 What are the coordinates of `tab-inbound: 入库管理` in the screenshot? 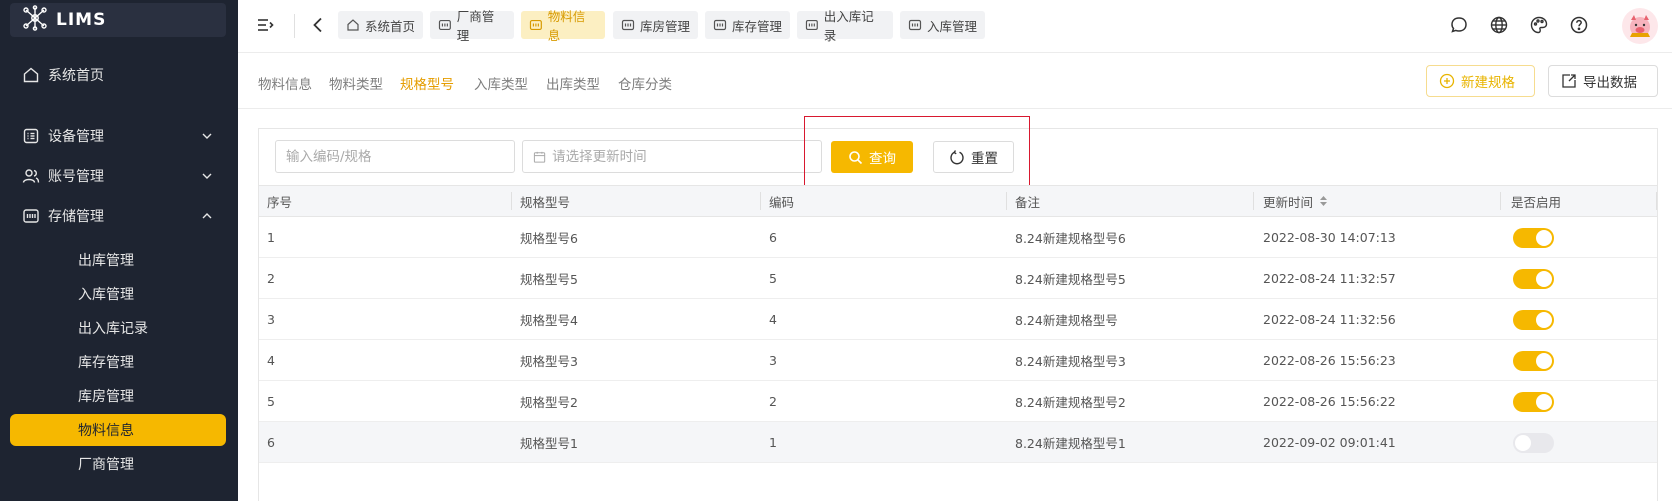 It's located at (942, 25).